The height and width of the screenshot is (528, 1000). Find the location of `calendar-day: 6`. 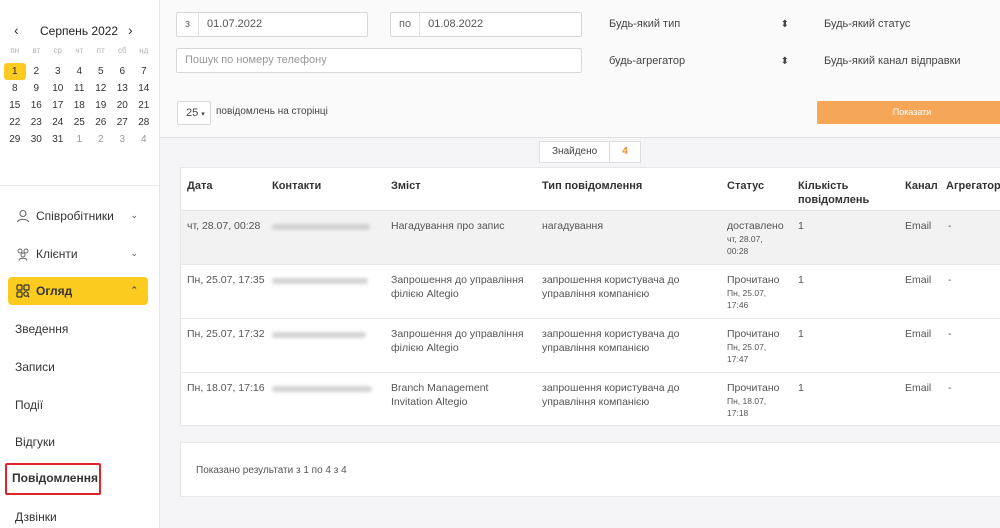

calendar-day: 6 is located at coordinates (123, 71).